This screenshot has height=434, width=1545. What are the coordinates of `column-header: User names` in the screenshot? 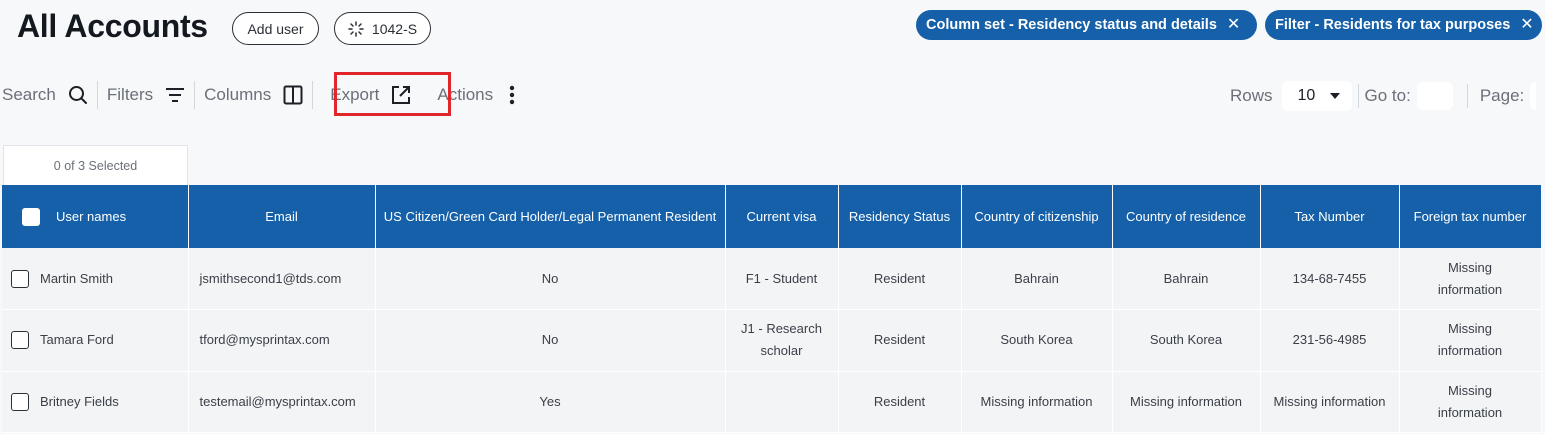 It's located at (95, 216).